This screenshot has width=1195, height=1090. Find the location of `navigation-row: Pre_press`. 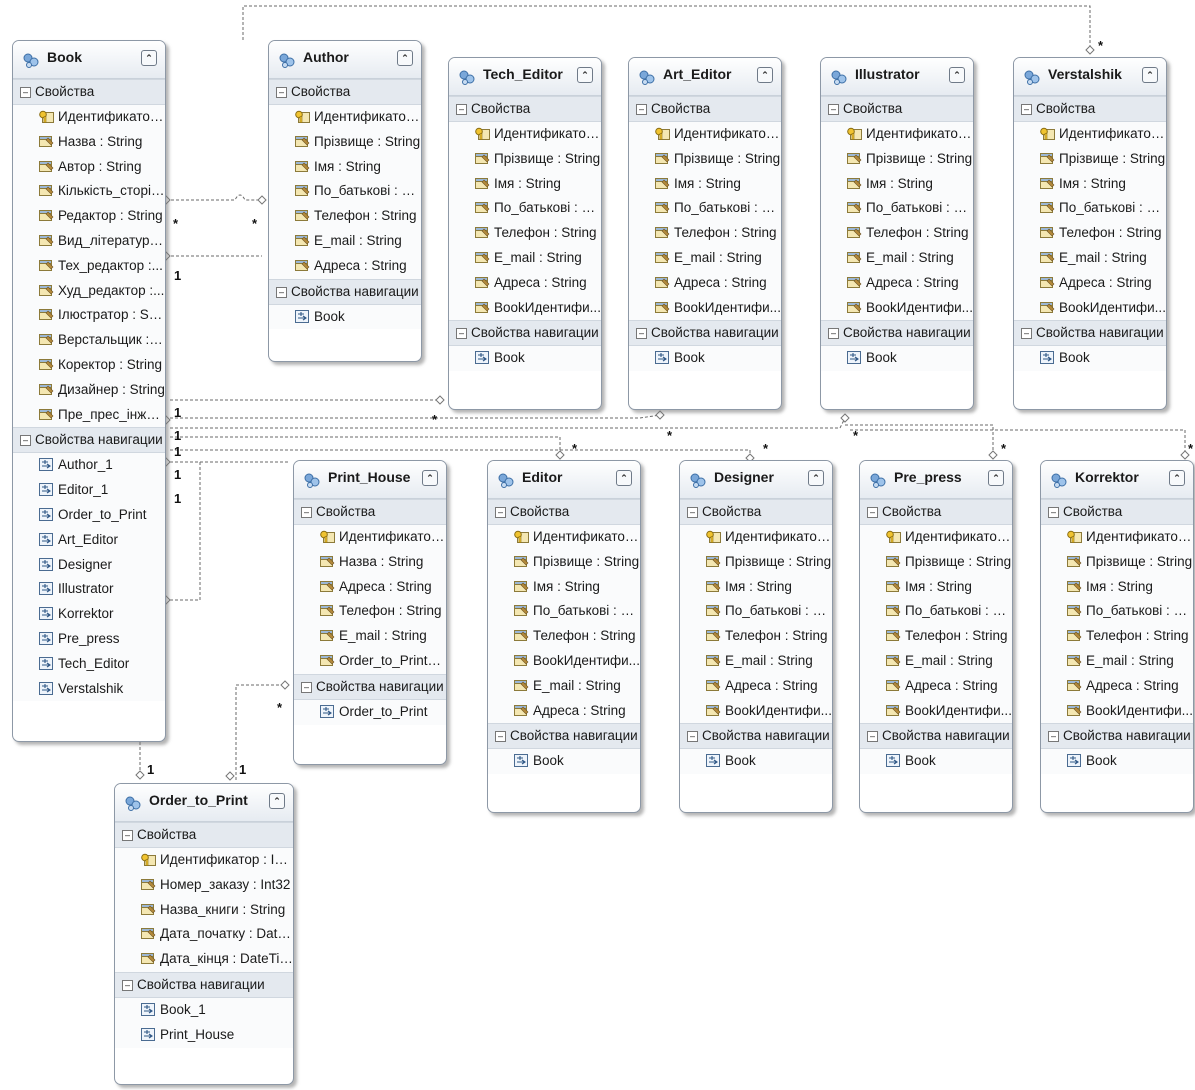

navigation-row: Pre_press is located at coordinates (89, 639).